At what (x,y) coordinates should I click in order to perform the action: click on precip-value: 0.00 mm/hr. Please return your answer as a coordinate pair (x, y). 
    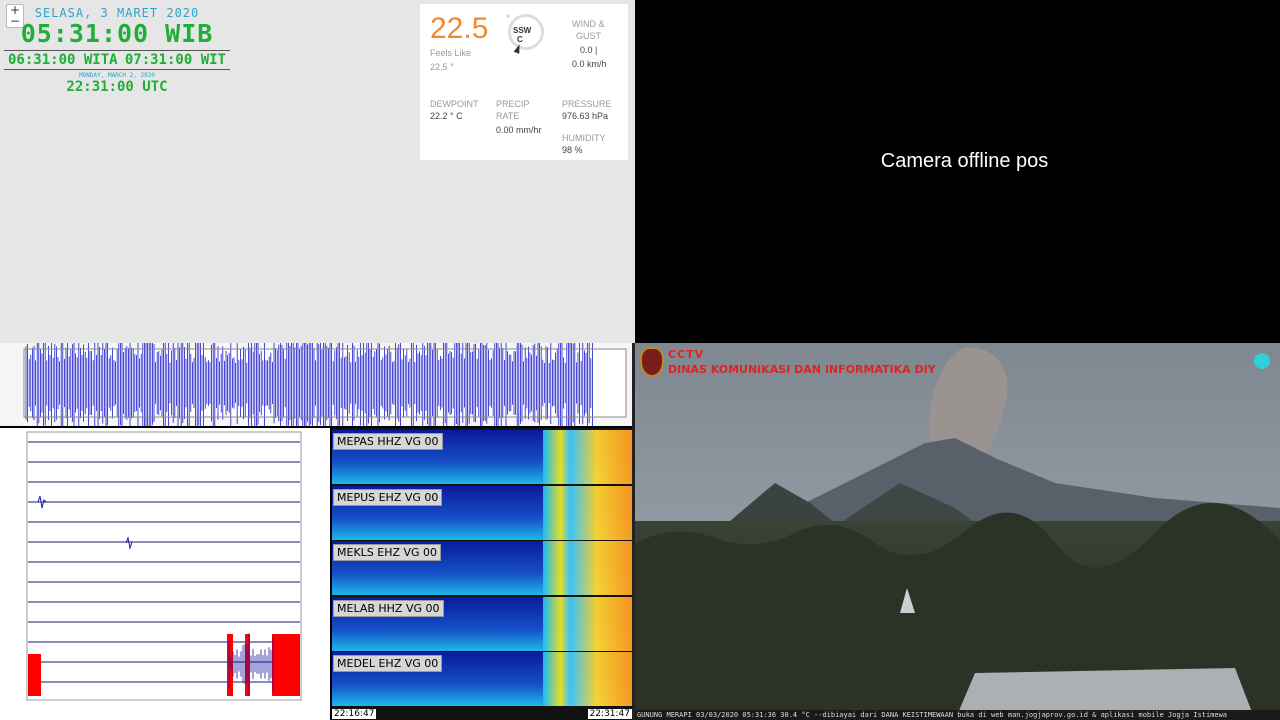
    Looking at the image, I should click on (519, 130).